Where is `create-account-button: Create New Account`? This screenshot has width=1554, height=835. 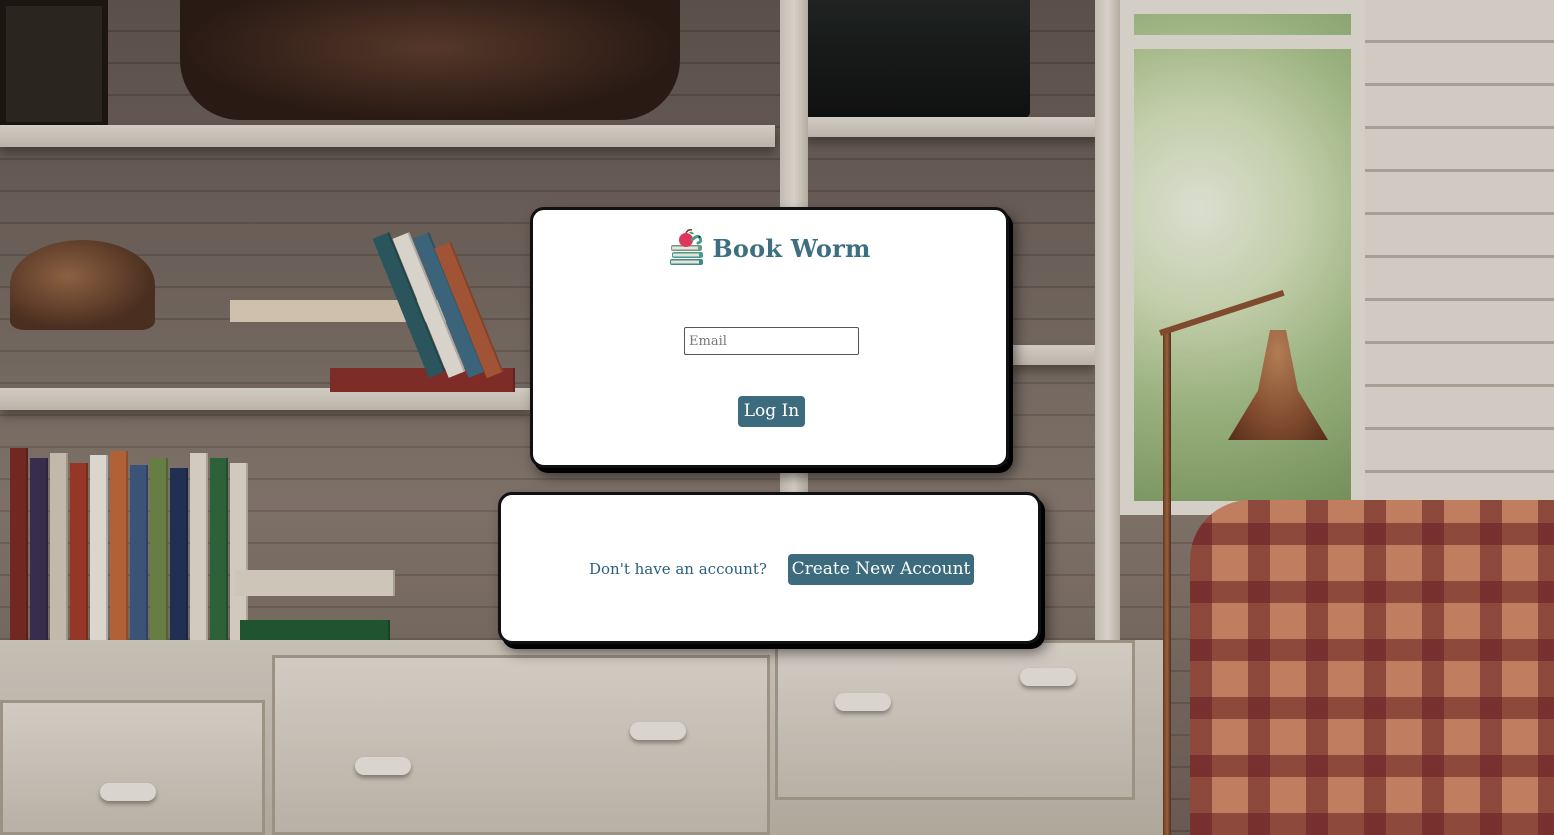
create-account-button: Create New Account is located at coordinates (881, 569).